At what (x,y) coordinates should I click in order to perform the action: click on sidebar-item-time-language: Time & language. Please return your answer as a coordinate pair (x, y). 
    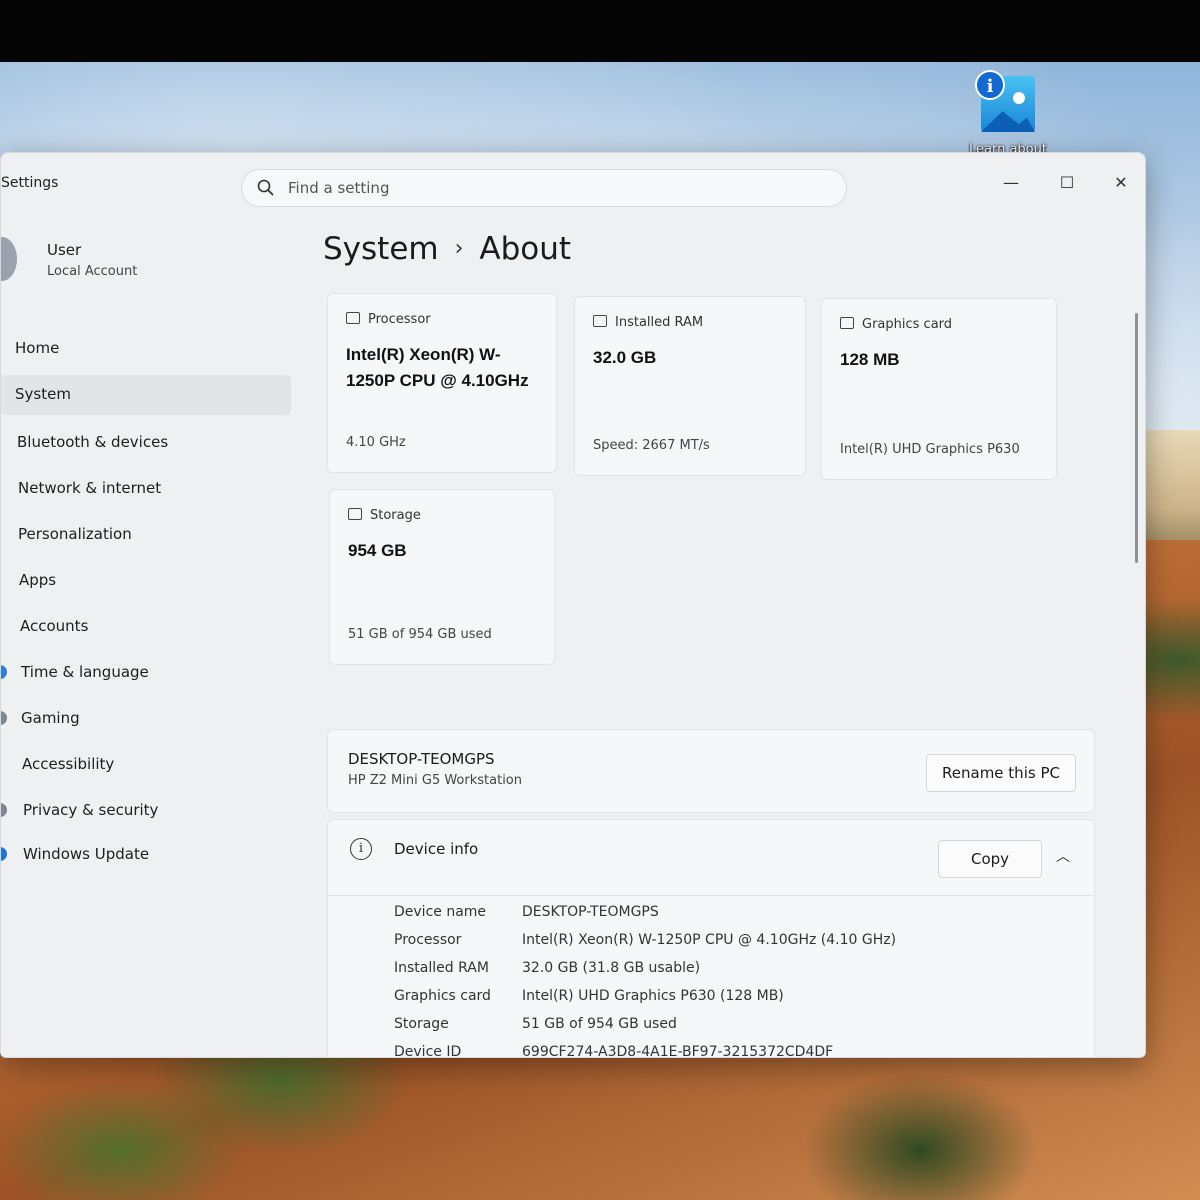
    Looking at the image, I should click on (146, 673).